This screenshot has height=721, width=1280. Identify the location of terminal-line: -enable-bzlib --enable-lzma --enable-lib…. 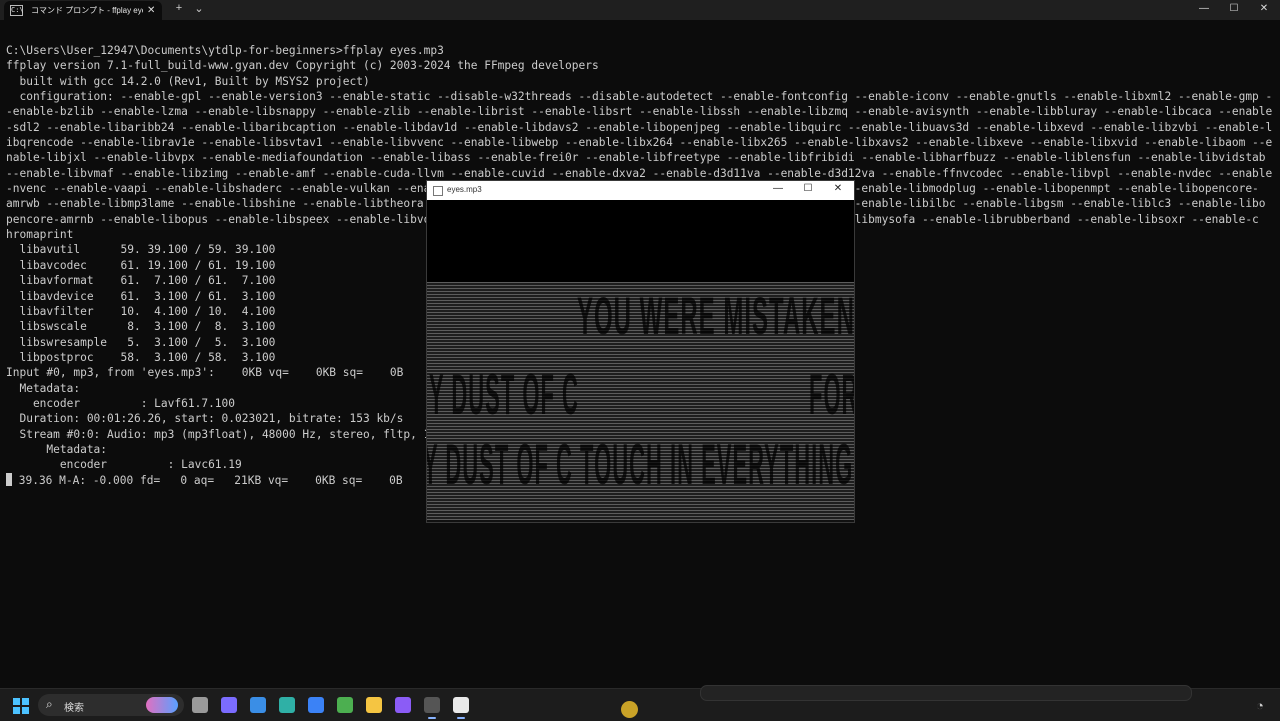
(639, 112).